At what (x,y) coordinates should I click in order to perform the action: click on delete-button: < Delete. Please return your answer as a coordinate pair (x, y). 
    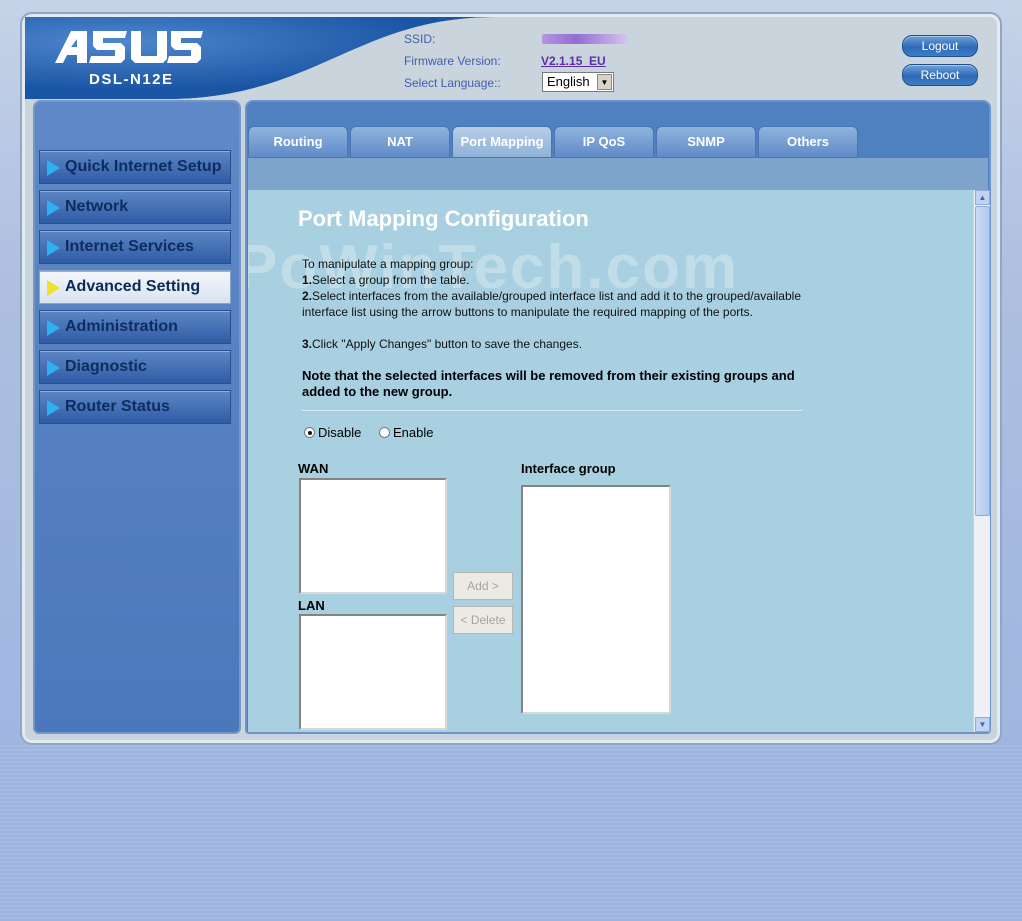
    Looking at the image, I should click on (483, 620).